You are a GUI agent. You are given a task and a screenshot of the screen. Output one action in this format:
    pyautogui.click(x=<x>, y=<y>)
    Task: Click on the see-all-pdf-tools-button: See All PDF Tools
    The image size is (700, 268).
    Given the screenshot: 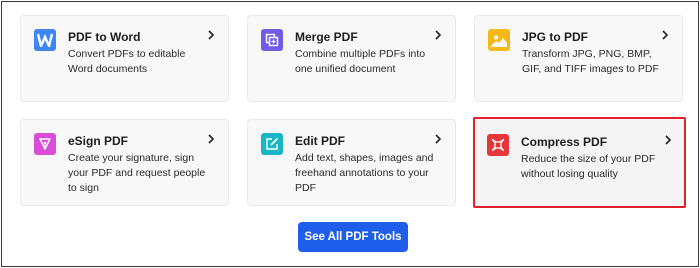 What is the action you would take?
    pyautogui.click(x=353, y=237)
    